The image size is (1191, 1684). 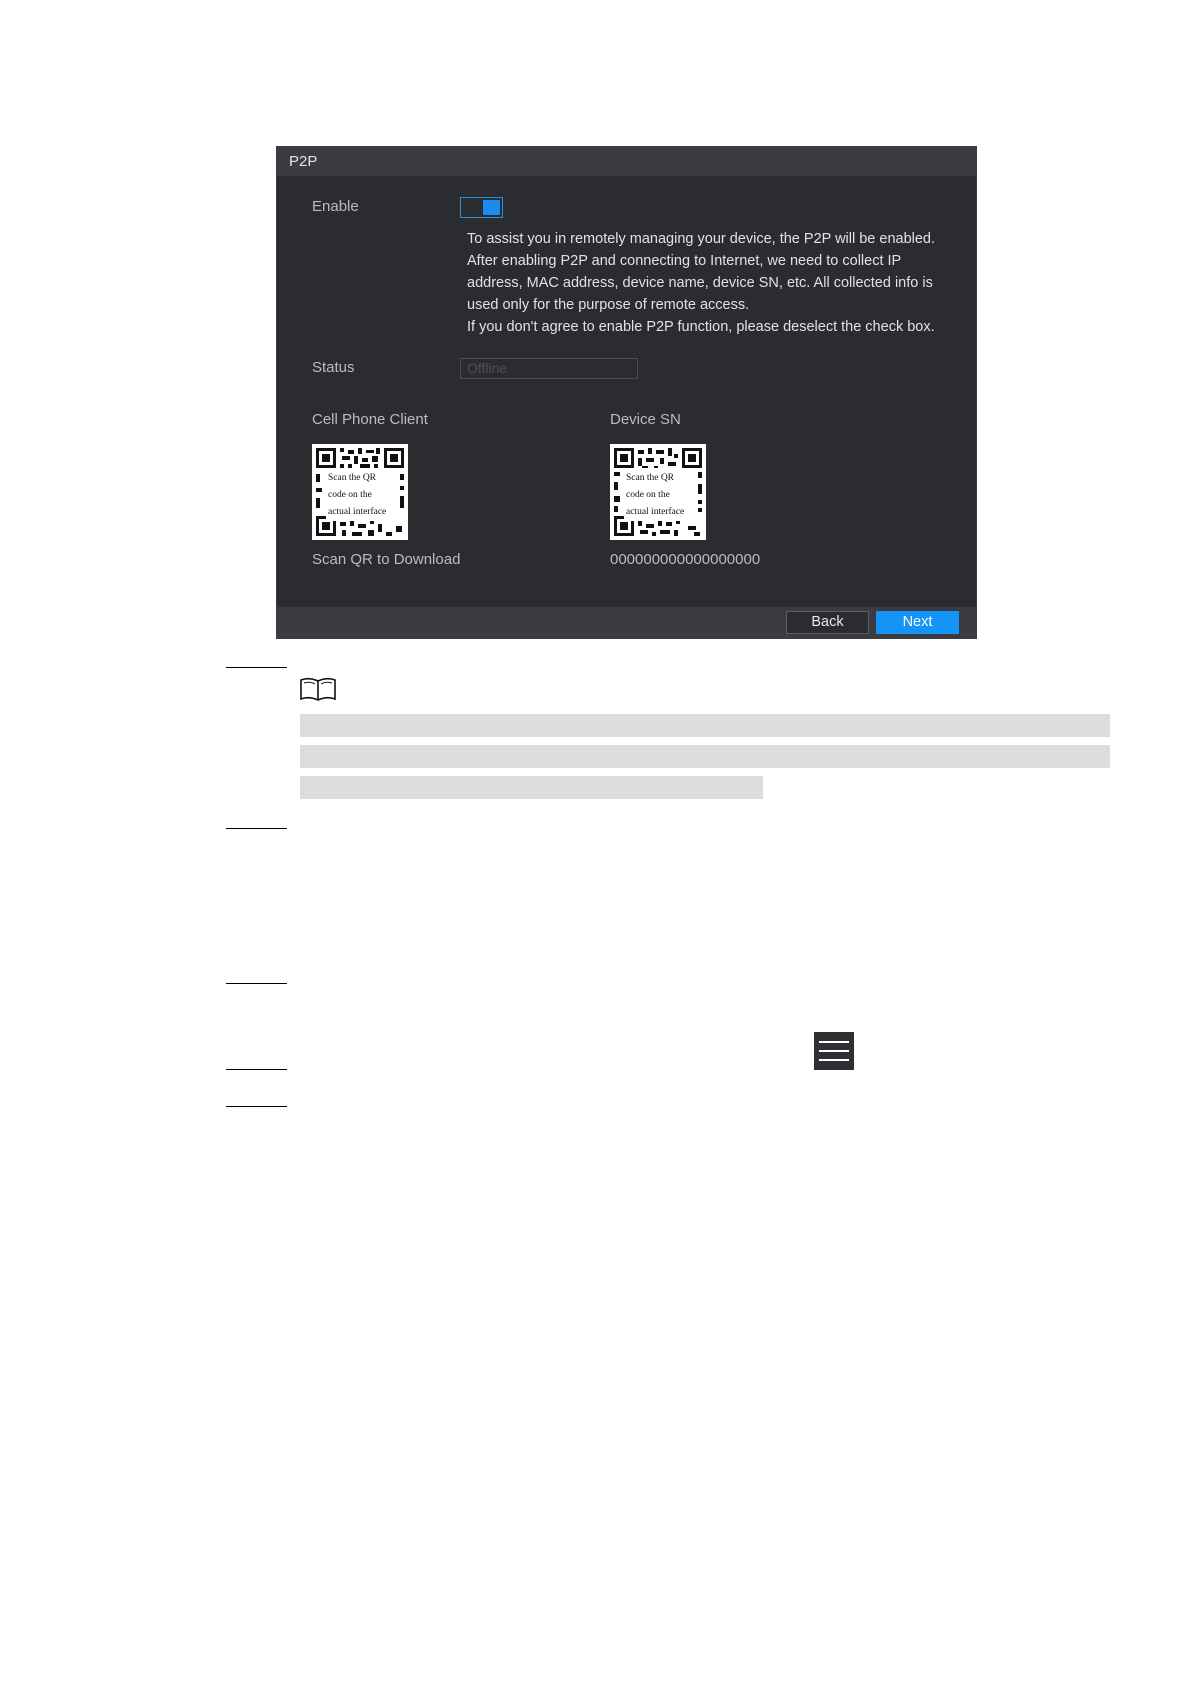 What do you see at coordinates (917, 622) in the screenshot?
I see `next-button: Next` at bounding box center [917, 622].